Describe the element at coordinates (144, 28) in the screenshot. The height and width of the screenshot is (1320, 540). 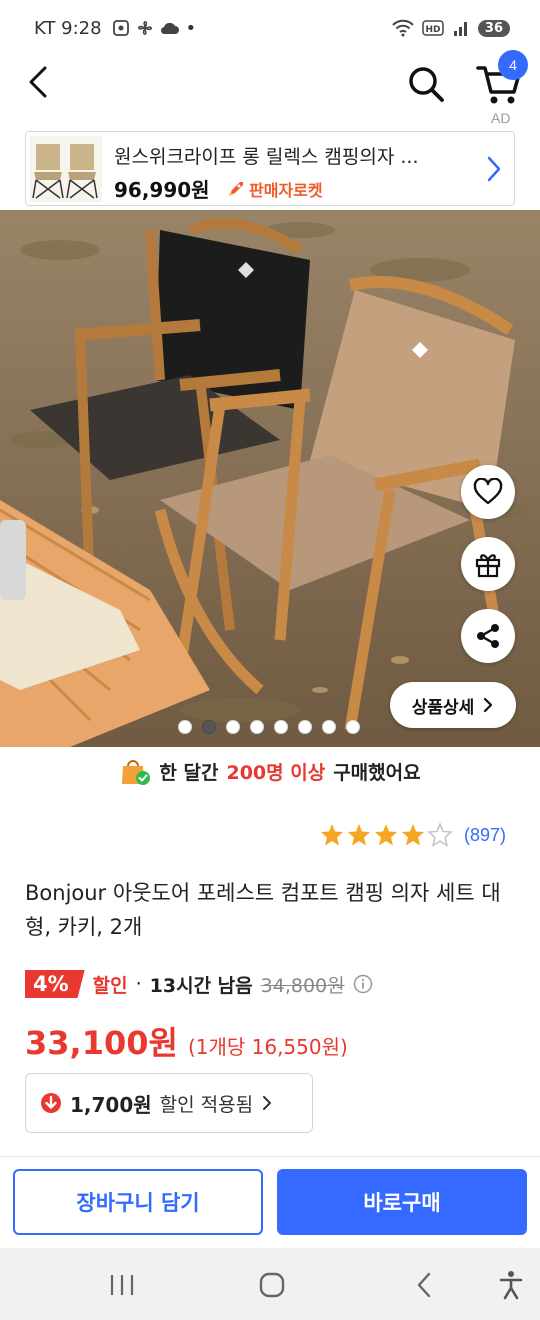
I see `fan-icon` at that location.